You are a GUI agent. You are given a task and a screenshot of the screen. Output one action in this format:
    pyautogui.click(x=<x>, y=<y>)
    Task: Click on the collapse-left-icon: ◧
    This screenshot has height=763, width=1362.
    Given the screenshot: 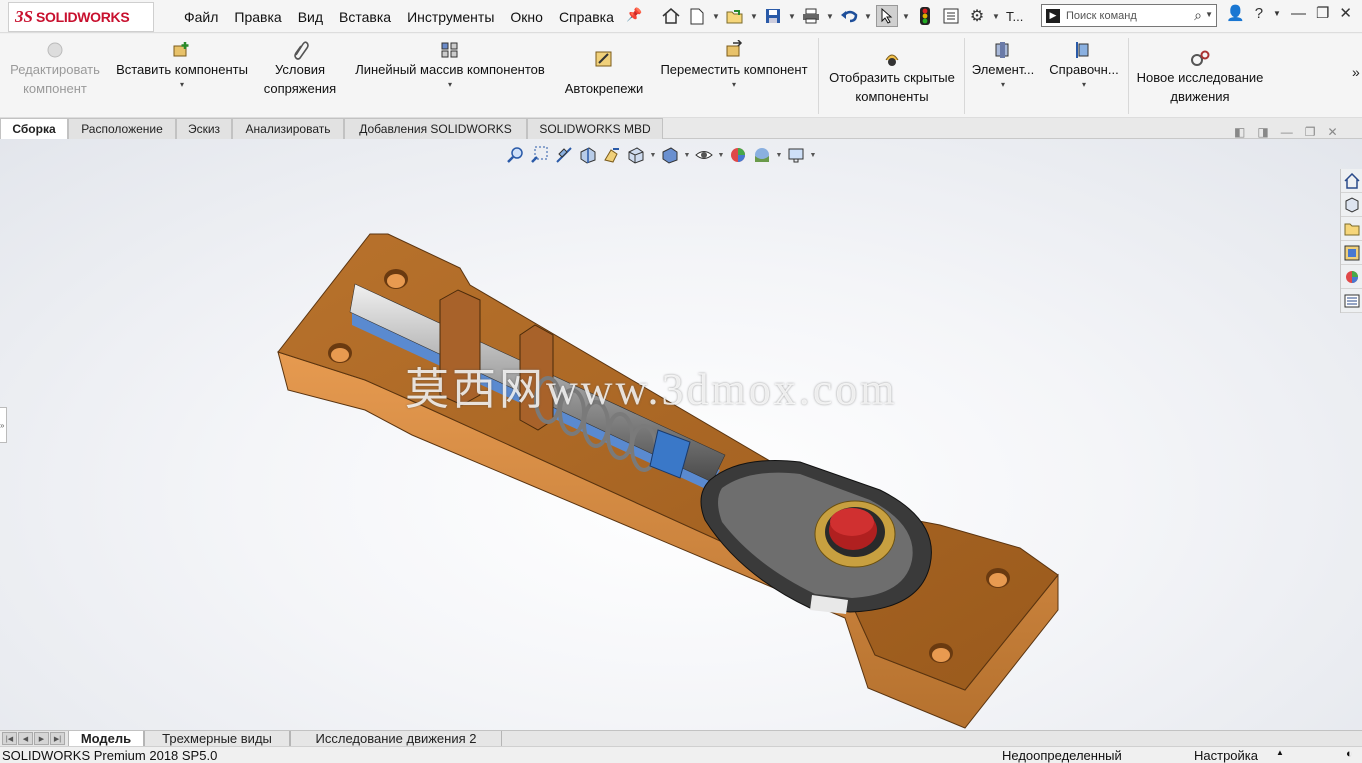 What is the action you would take?
    pyautogui.click(x=1239, y=132)
    